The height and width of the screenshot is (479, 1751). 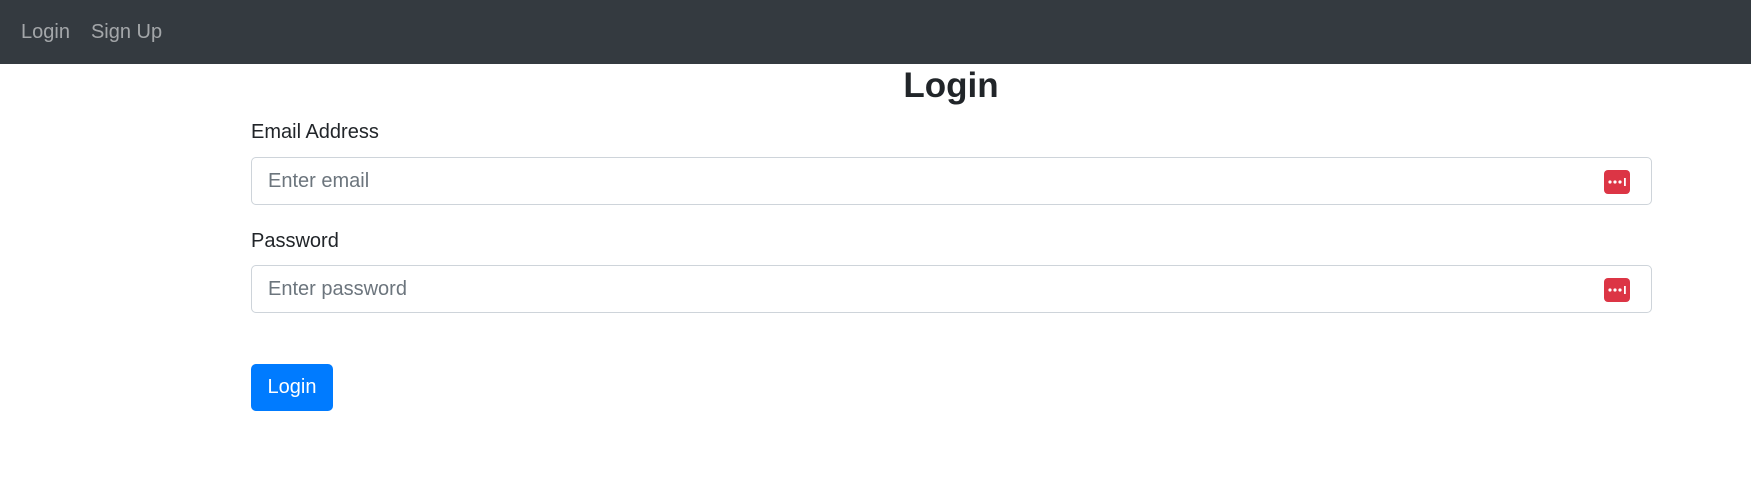 What do you see at coordinates (295, 241) in the screenshot?
I see `password-label: Password` at bounding box center [295, 241].